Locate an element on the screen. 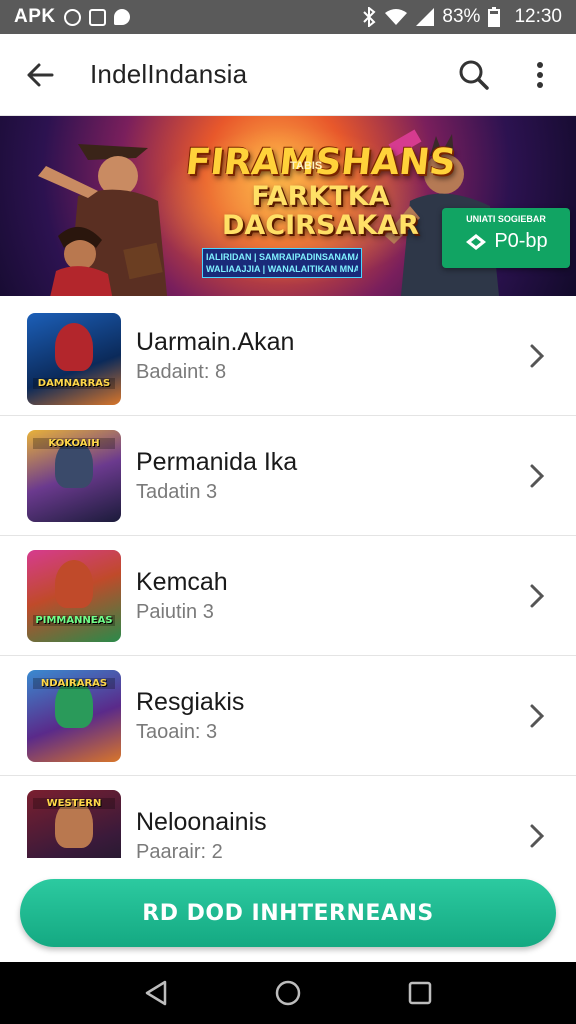 The width and height of the screenshot is (576, 1024). recents-square-icon is located at coordinates (420, 993).